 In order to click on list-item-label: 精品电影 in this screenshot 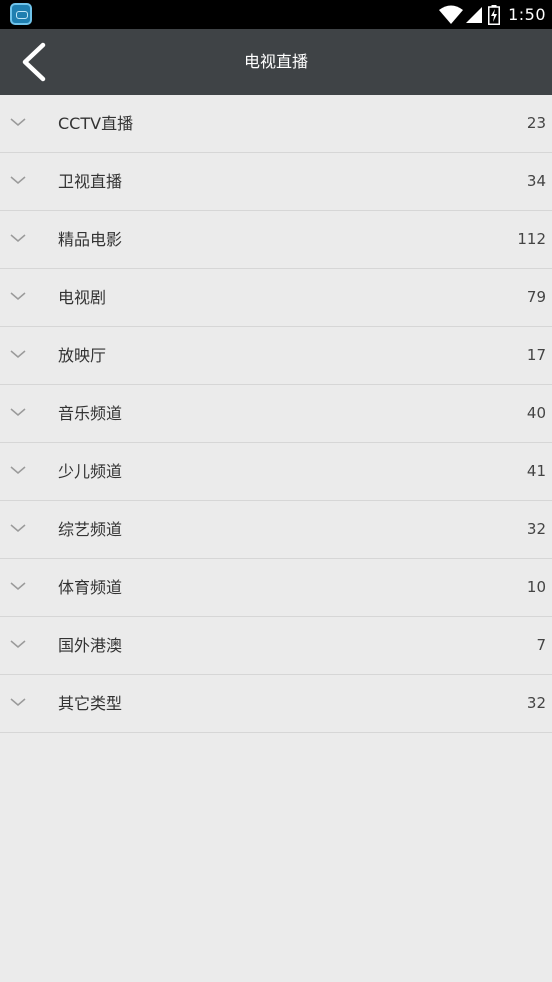, I will do `click(90, 239)`.